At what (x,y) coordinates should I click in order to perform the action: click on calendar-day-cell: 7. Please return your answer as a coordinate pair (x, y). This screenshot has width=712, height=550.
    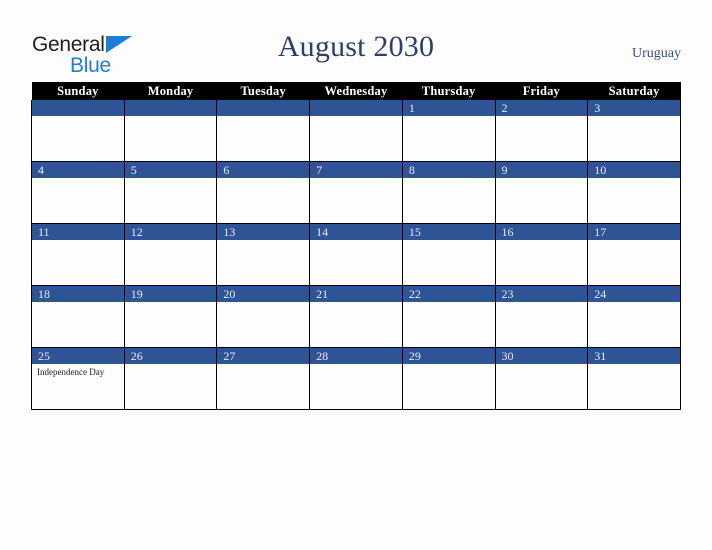
    Looking at the image, I should click on (356, 192).